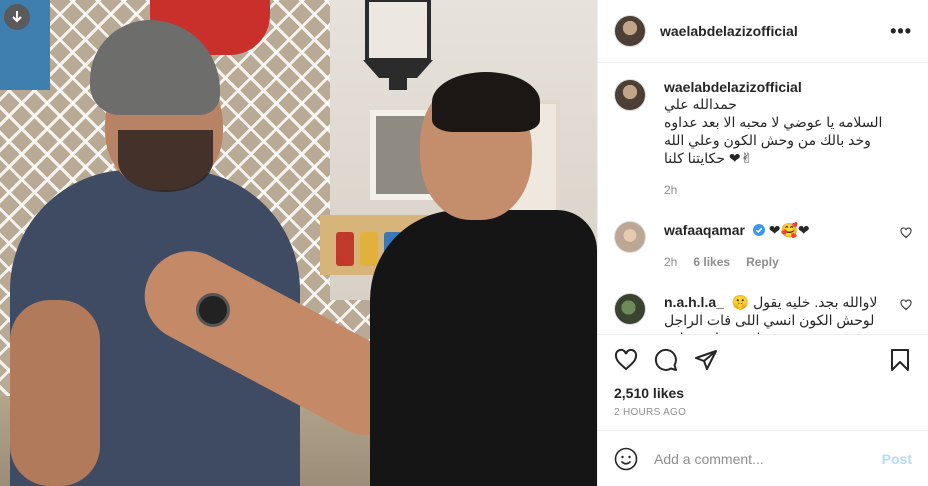  I want to click on post-header: waelabdelazizofficial •••, so click(763, 31).